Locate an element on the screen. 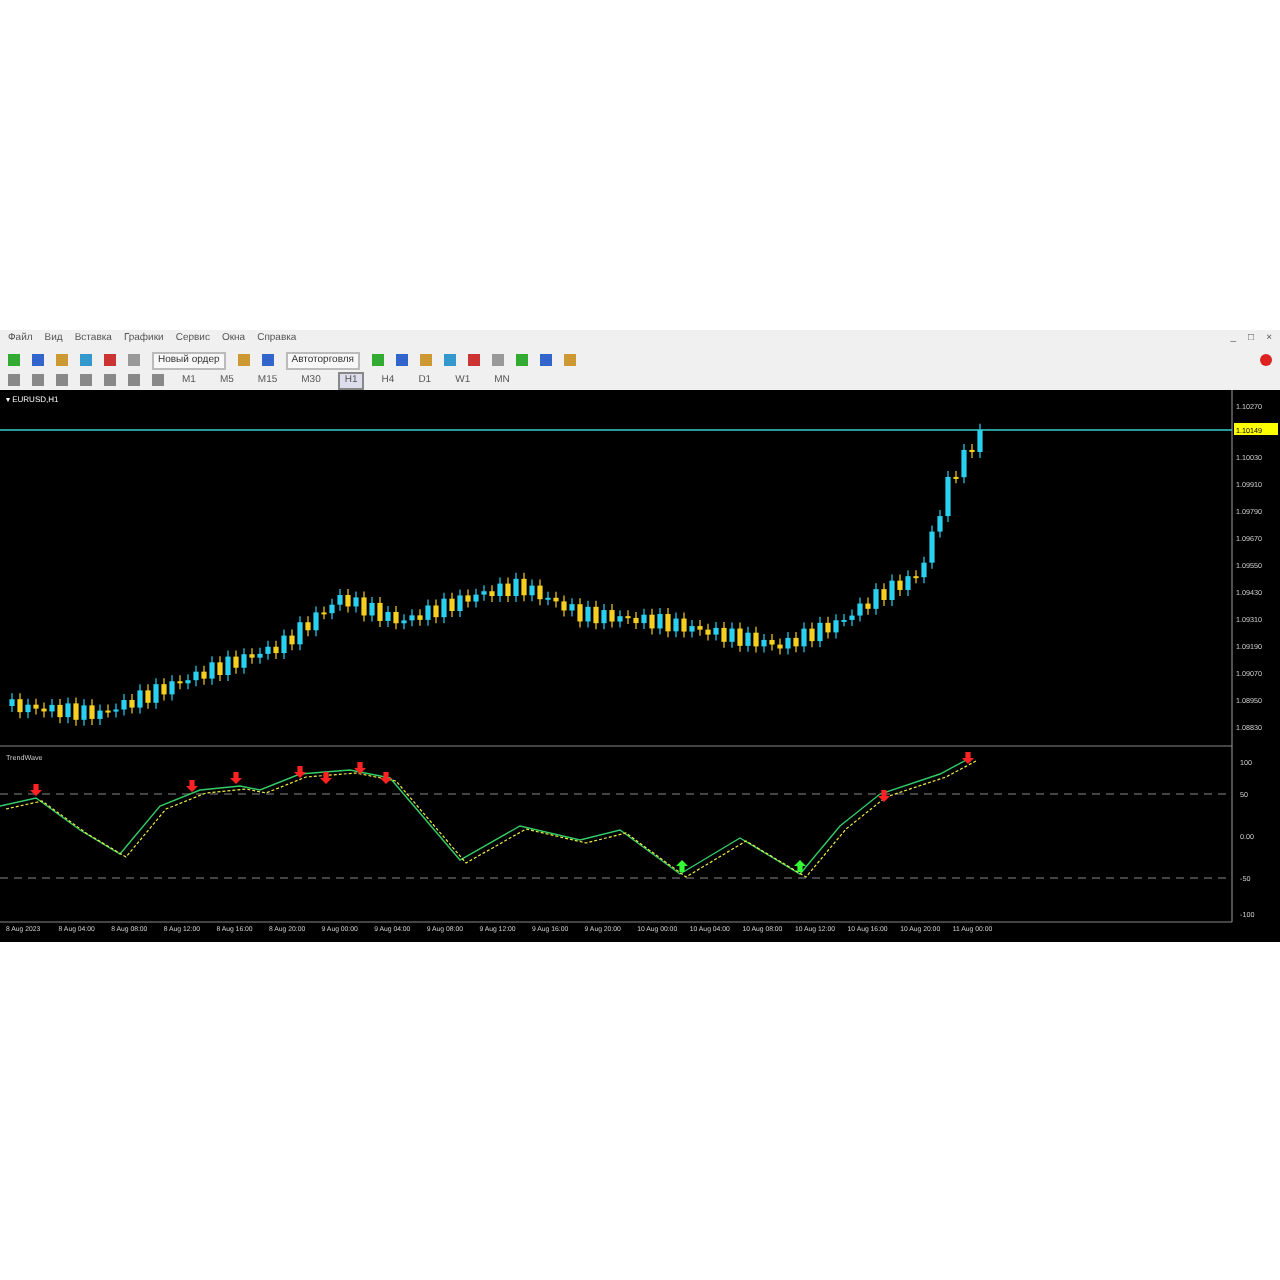  current-price-label is located at coordinates (1256, 429).